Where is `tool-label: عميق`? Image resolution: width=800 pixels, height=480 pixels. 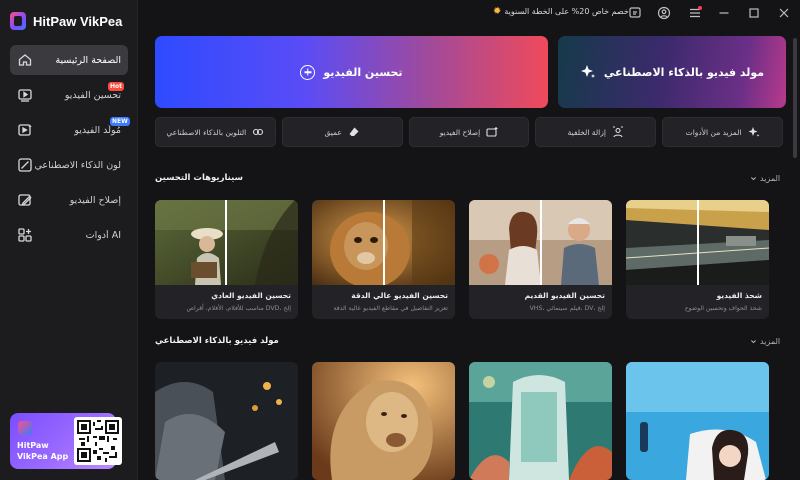
tool-label: عميق is located at coordinates (333, 132).